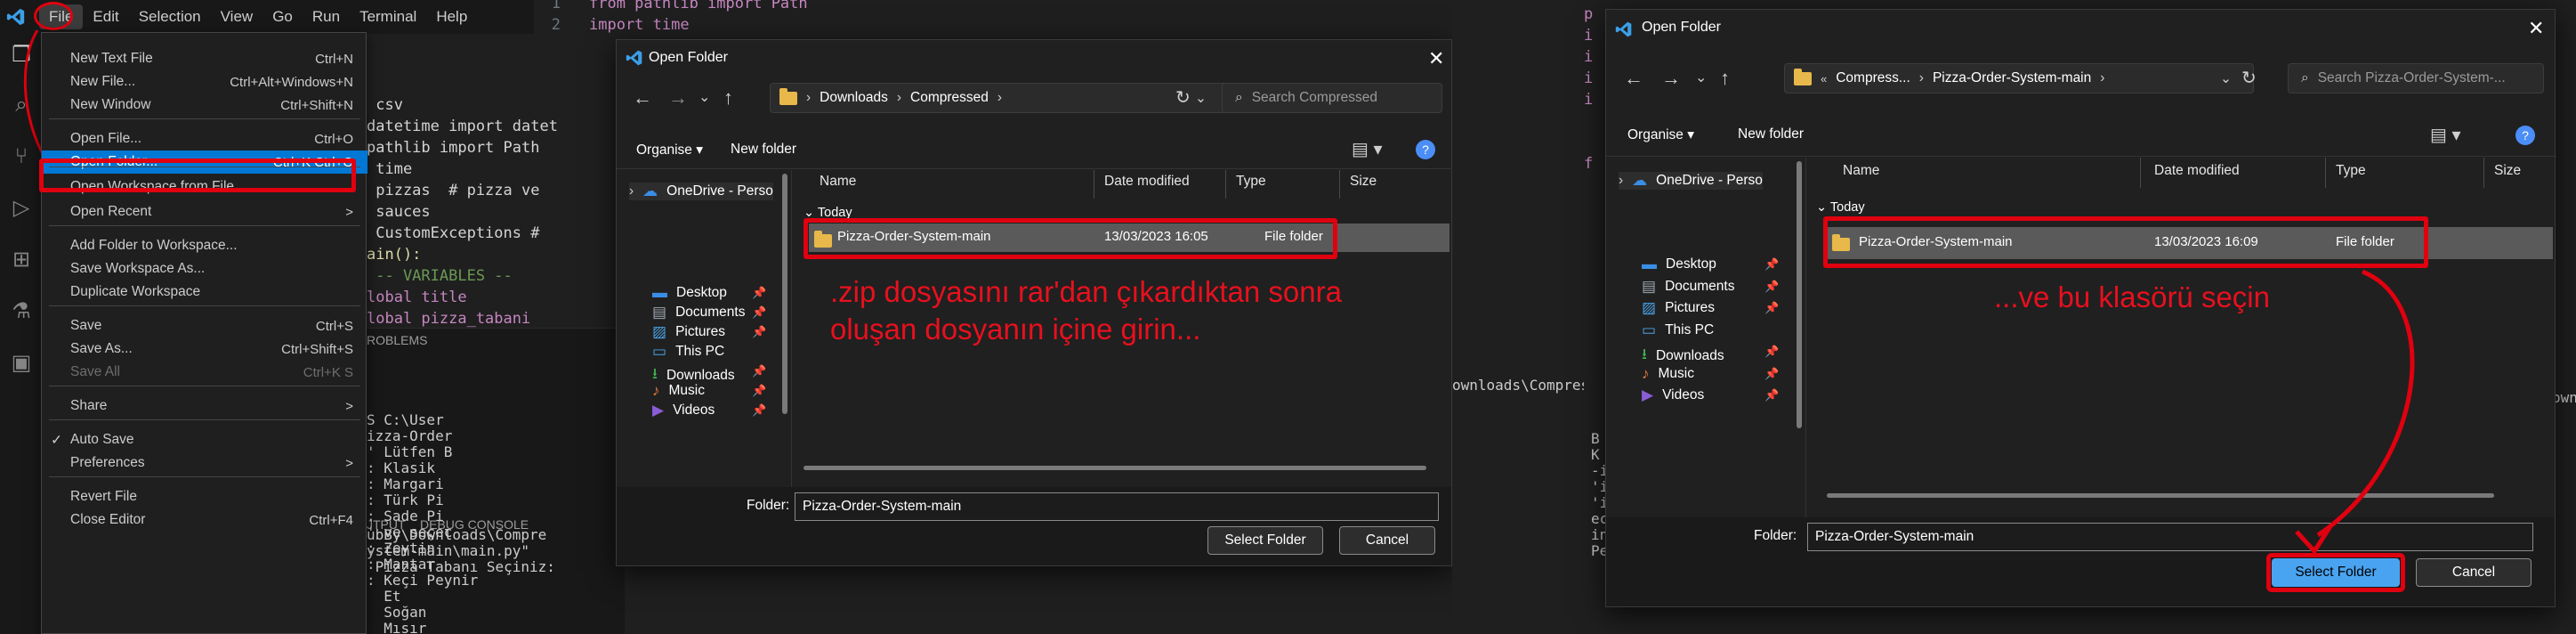 Image resolution: width=2576 pixels, height=634 pixels. I want to click on group-header-today: ⌄ Today, so click(1840, 207).